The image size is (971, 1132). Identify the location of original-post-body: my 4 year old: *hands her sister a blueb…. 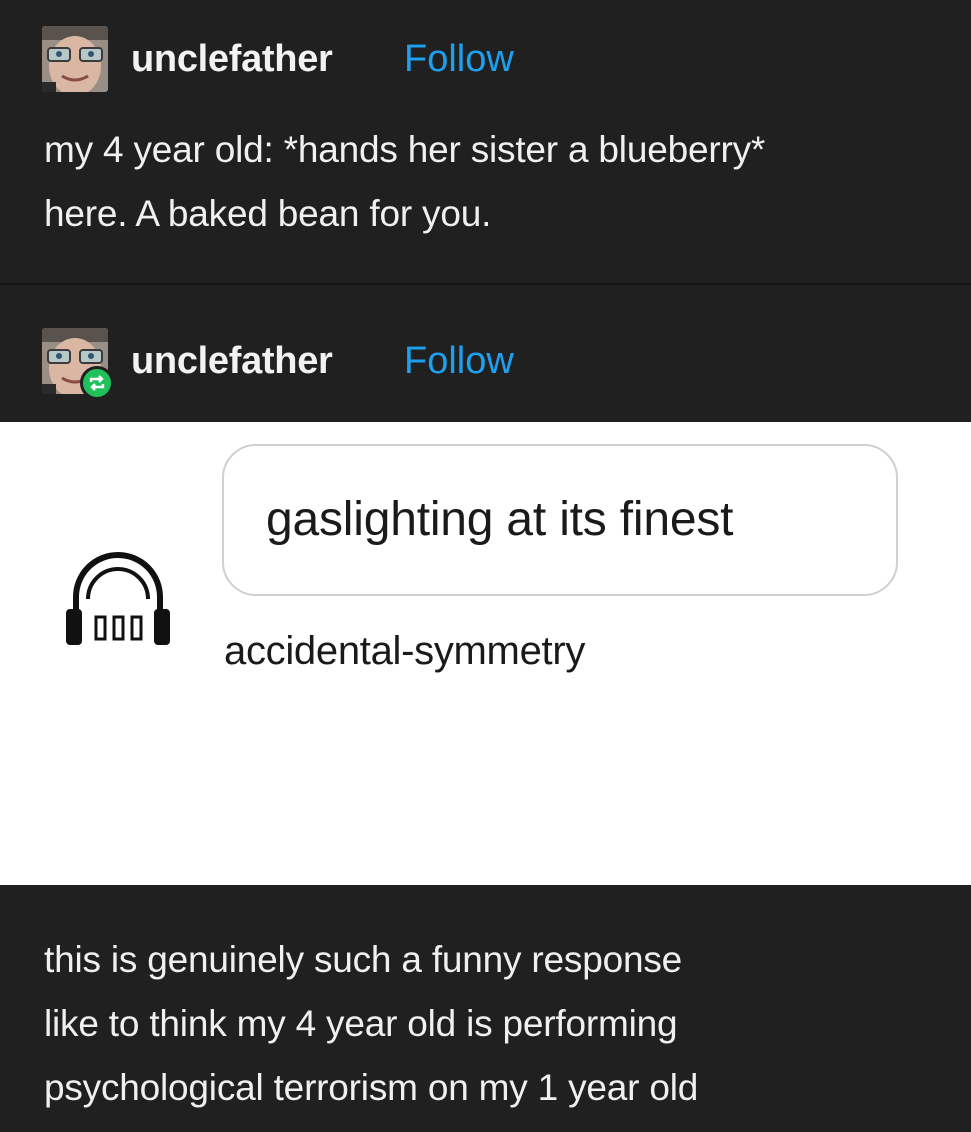
(404, 182).